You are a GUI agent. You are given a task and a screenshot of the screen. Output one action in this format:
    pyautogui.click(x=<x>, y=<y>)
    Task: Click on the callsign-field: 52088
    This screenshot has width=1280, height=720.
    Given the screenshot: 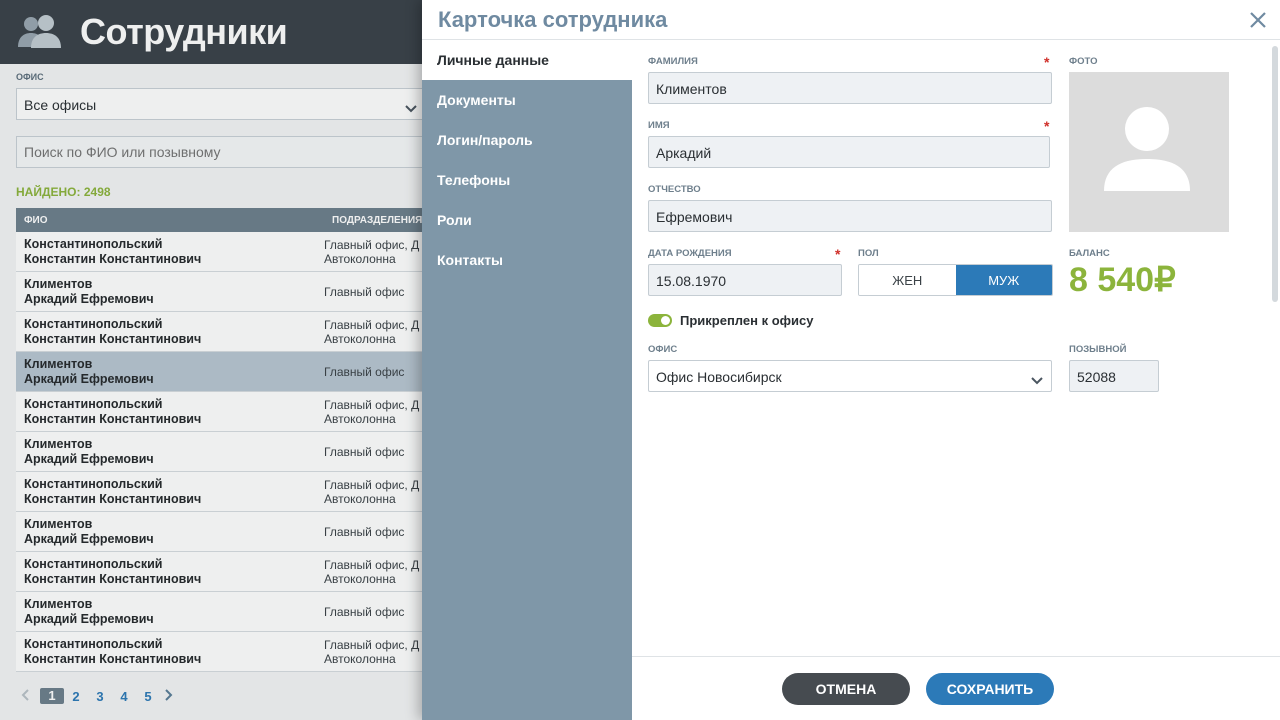 What is the action you would take?
    pyautogui.click(x=1114, y=376)
    